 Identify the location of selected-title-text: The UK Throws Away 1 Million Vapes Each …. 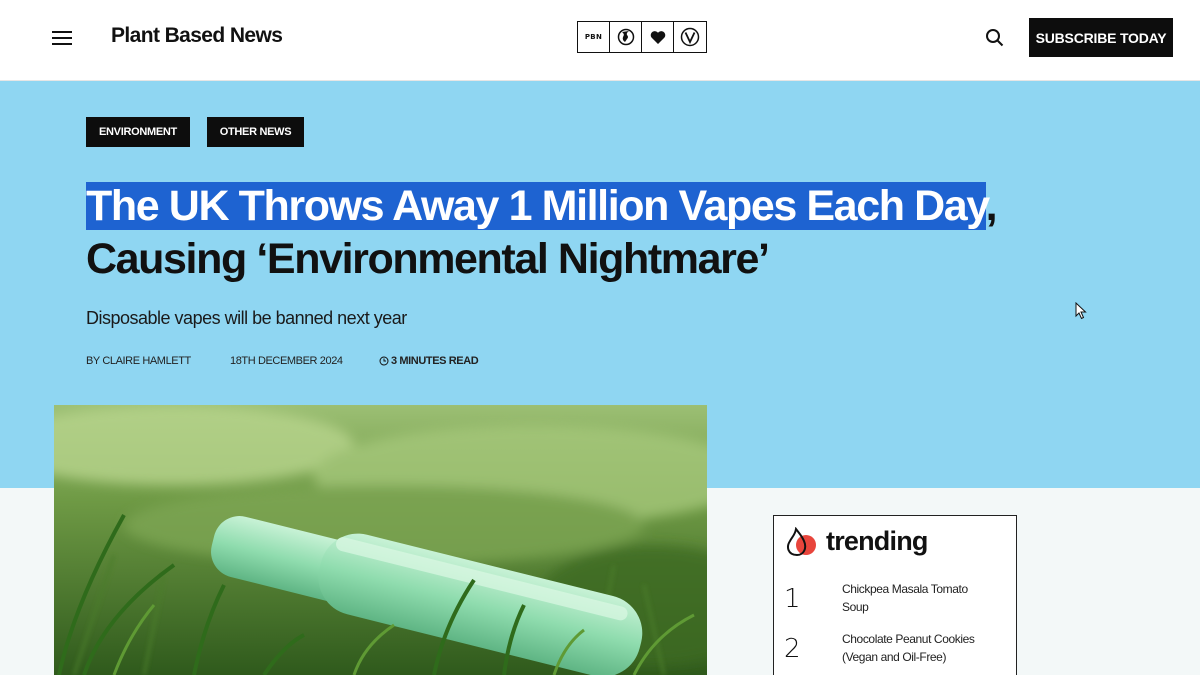
(536, 206).